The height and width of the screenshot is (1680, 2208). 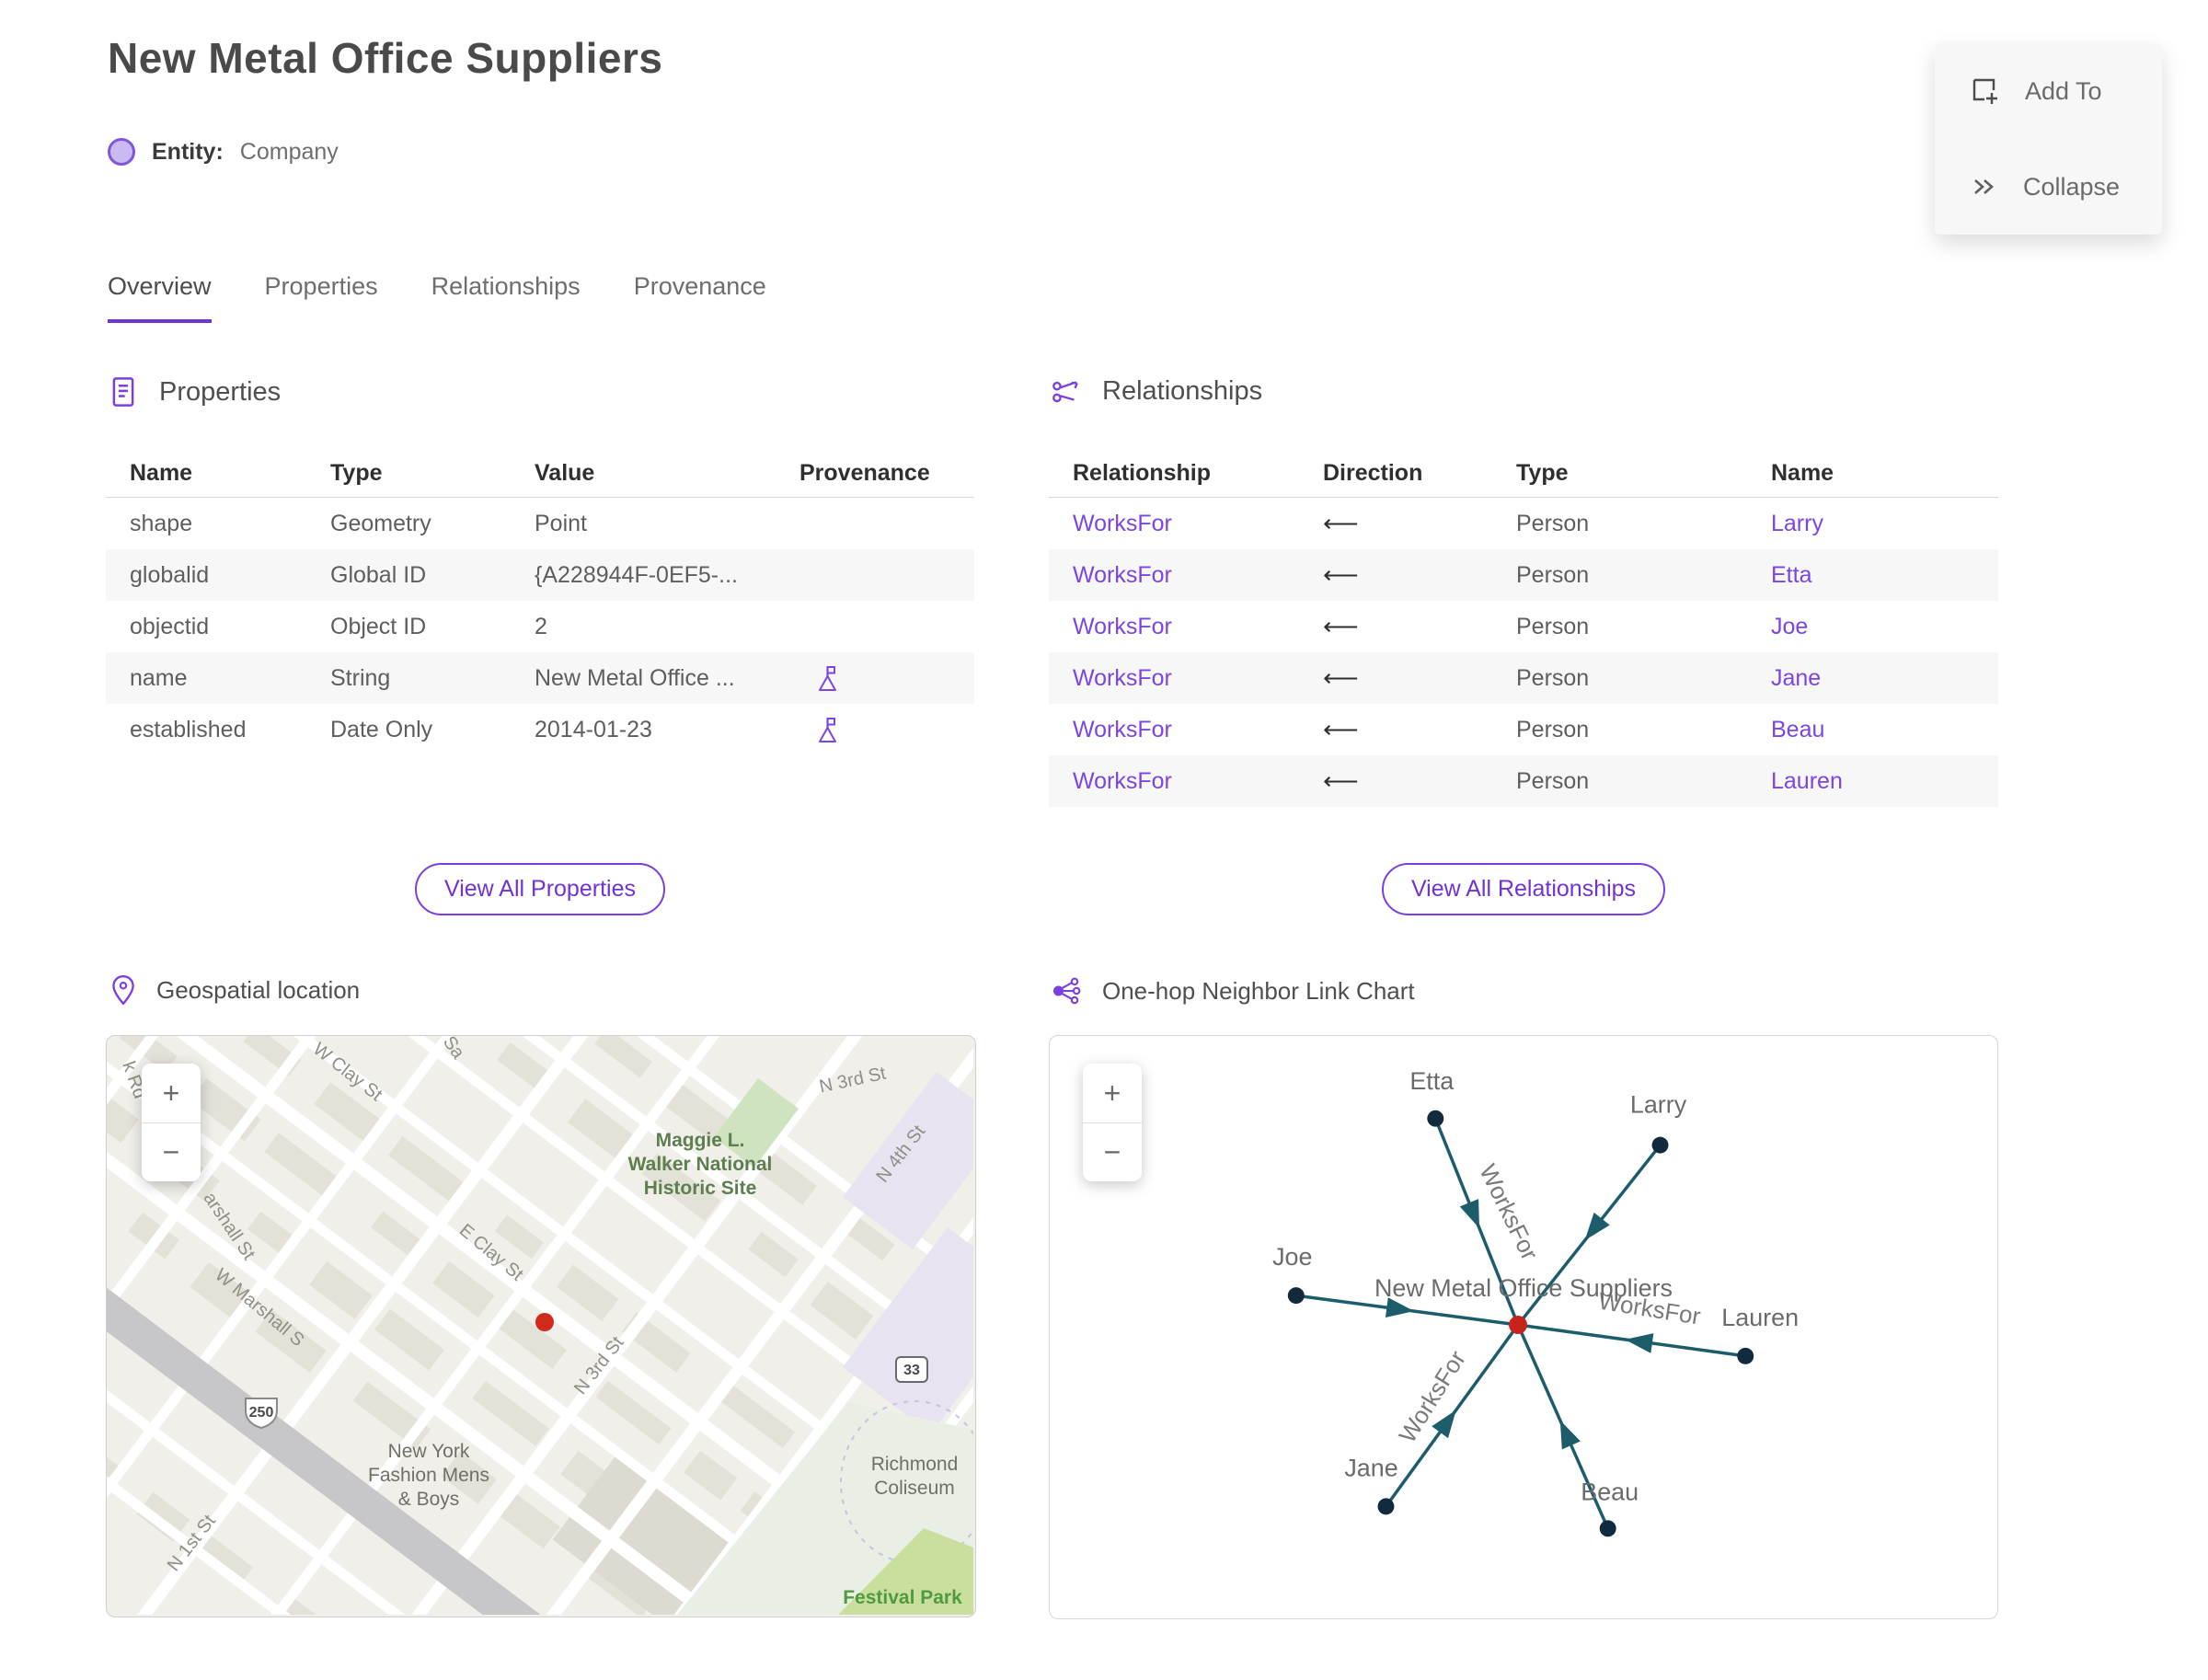 What do you see at coordinates (1639, 1343) in the screenshot?
I see `chart-edge-arrow` at bounding box center [1639, 1343].